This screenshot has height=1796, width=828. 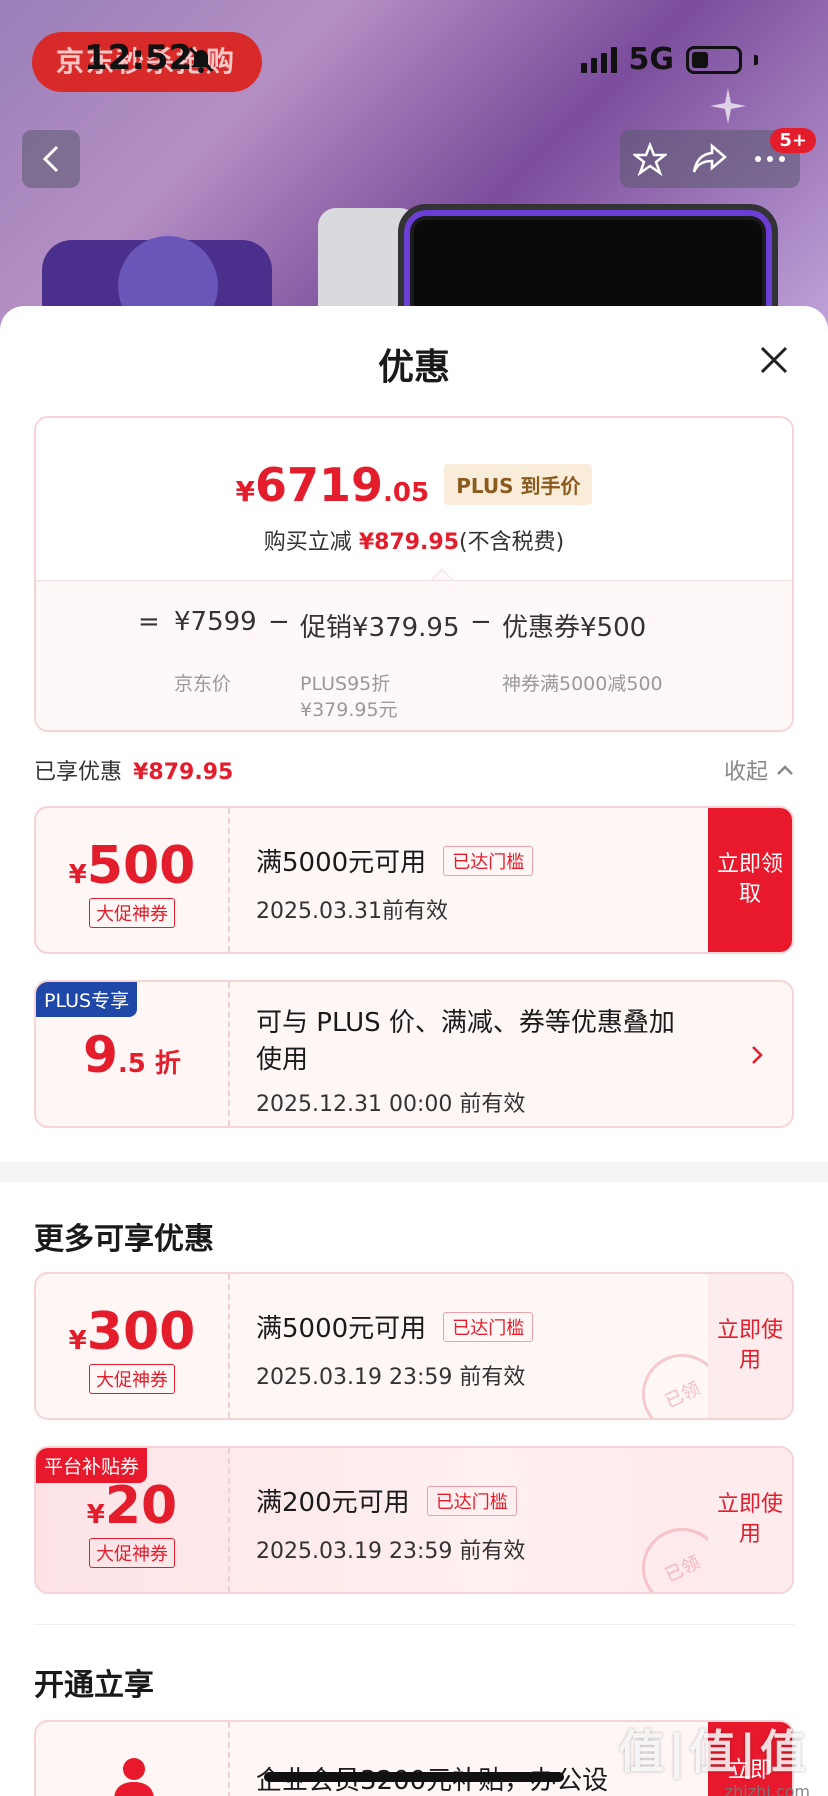 I want to click on price-decimal: .05, so click(x=406, y=493).